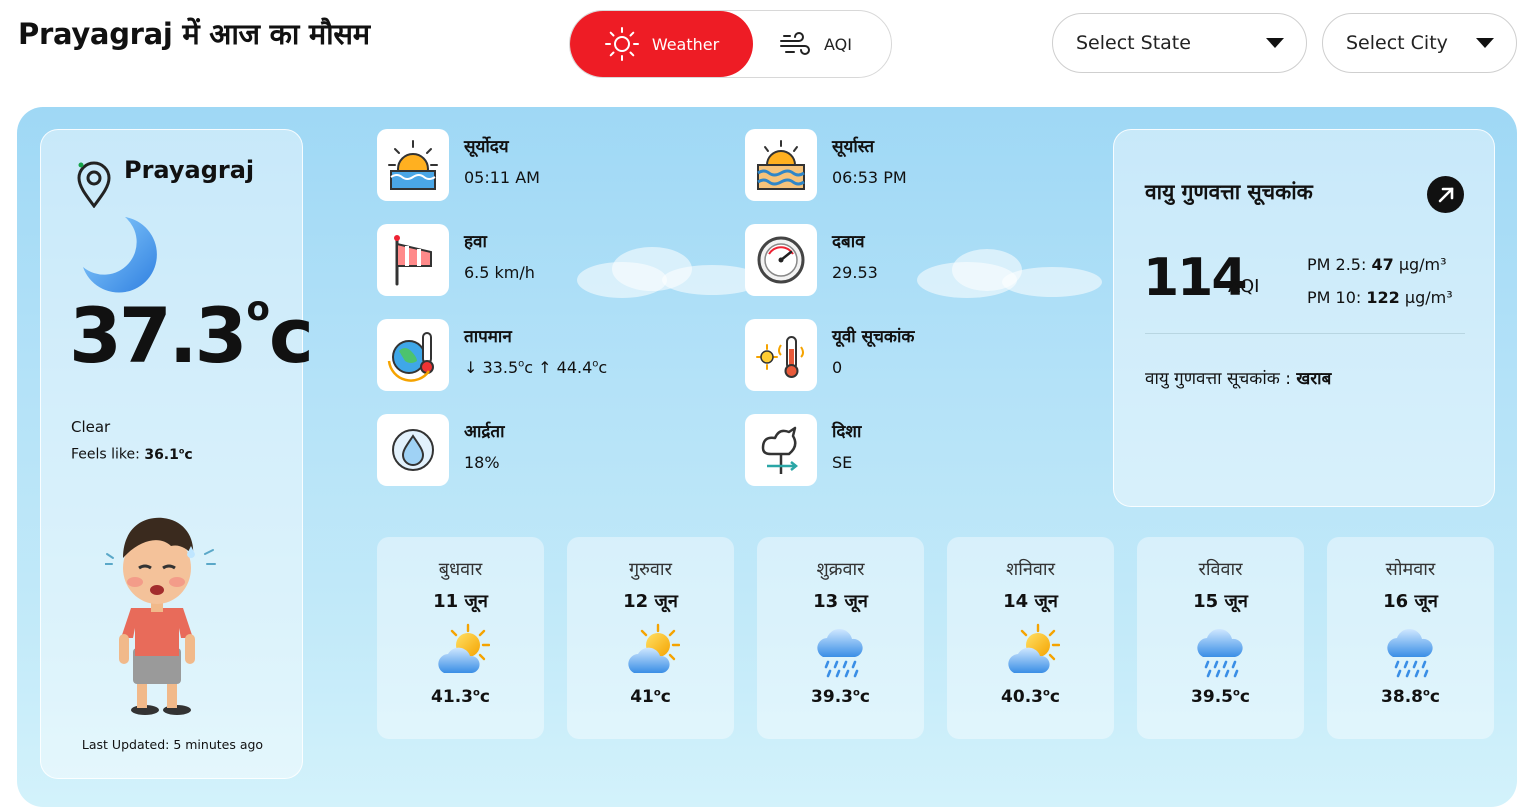 The image size is (1525, 807). I want to click on pm10-reading: PM 10: 122 µg/m³, so click(1380, 297).